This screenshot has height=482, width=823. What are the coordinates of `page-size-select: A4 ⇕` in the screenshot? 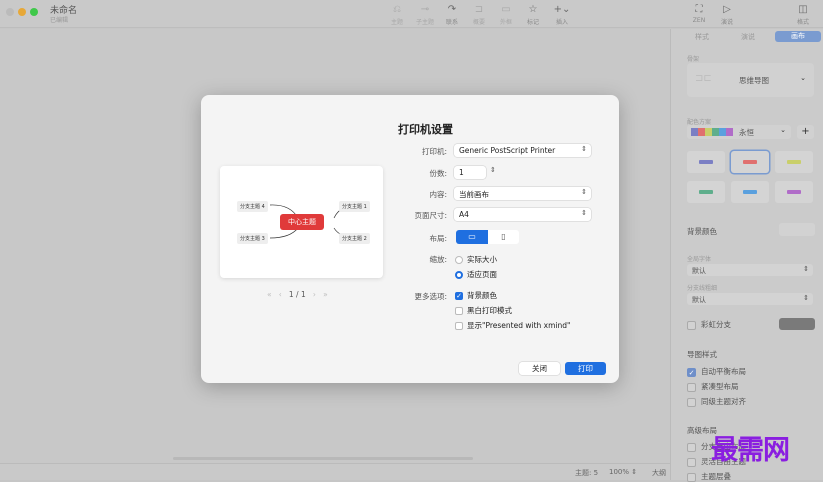 It's located at (522, 214).